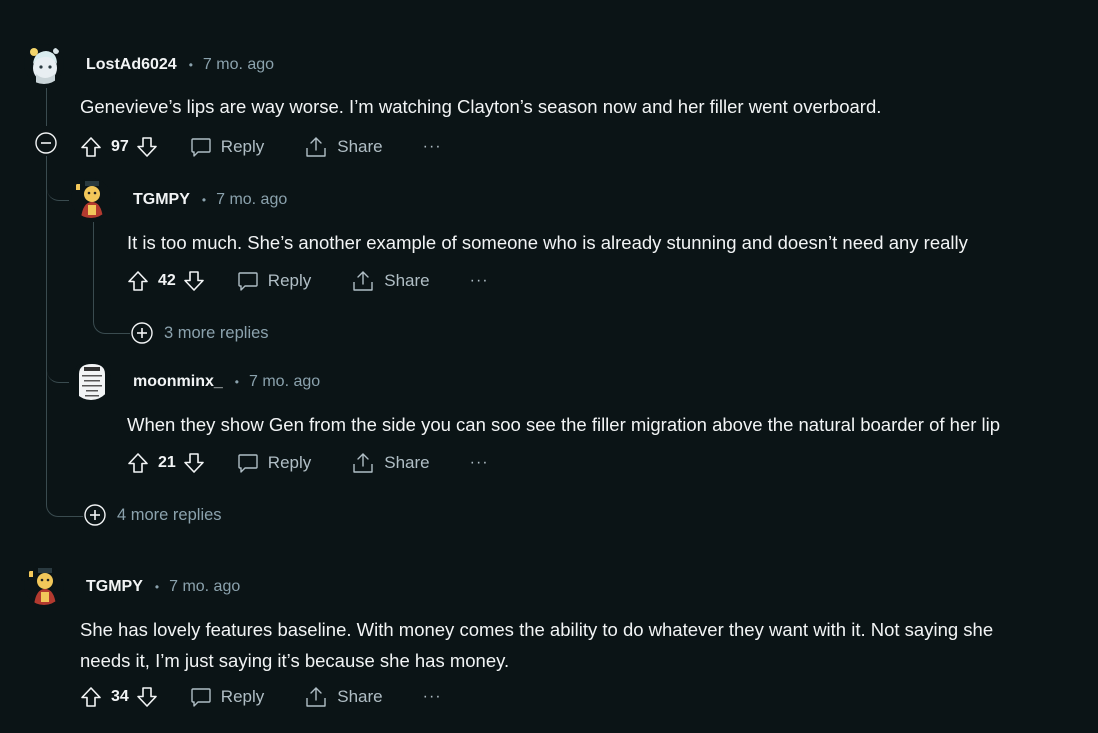 The image size is (1098, 733). I want to click on more-replies-link: 3 more replies, so click(200, 333).